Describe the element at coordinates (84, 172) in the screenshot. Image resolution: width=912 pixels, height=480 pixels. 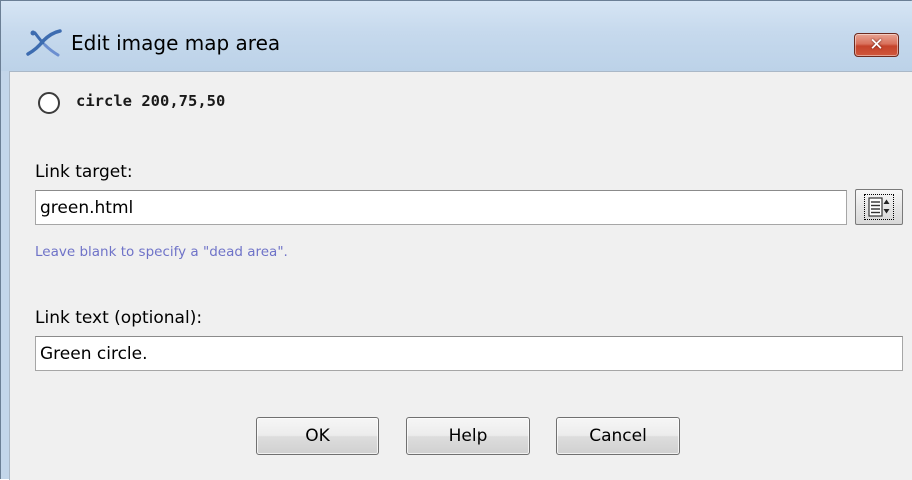
I see `link-target-label: Link target:` at that location.